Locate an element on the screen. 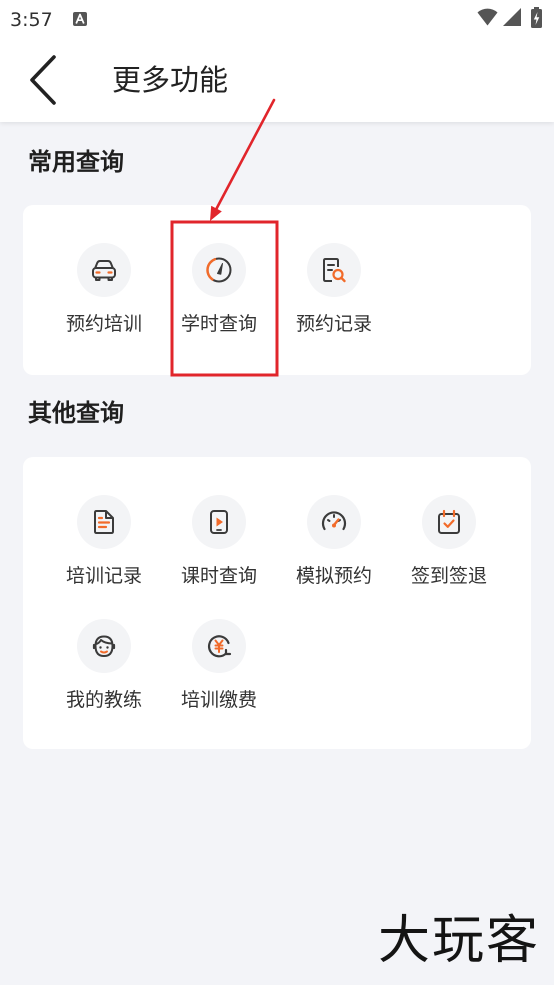 Image resolution: width=554 pixels, height=985 pixels. a-badge-icon is located at coordinates (80, 18).